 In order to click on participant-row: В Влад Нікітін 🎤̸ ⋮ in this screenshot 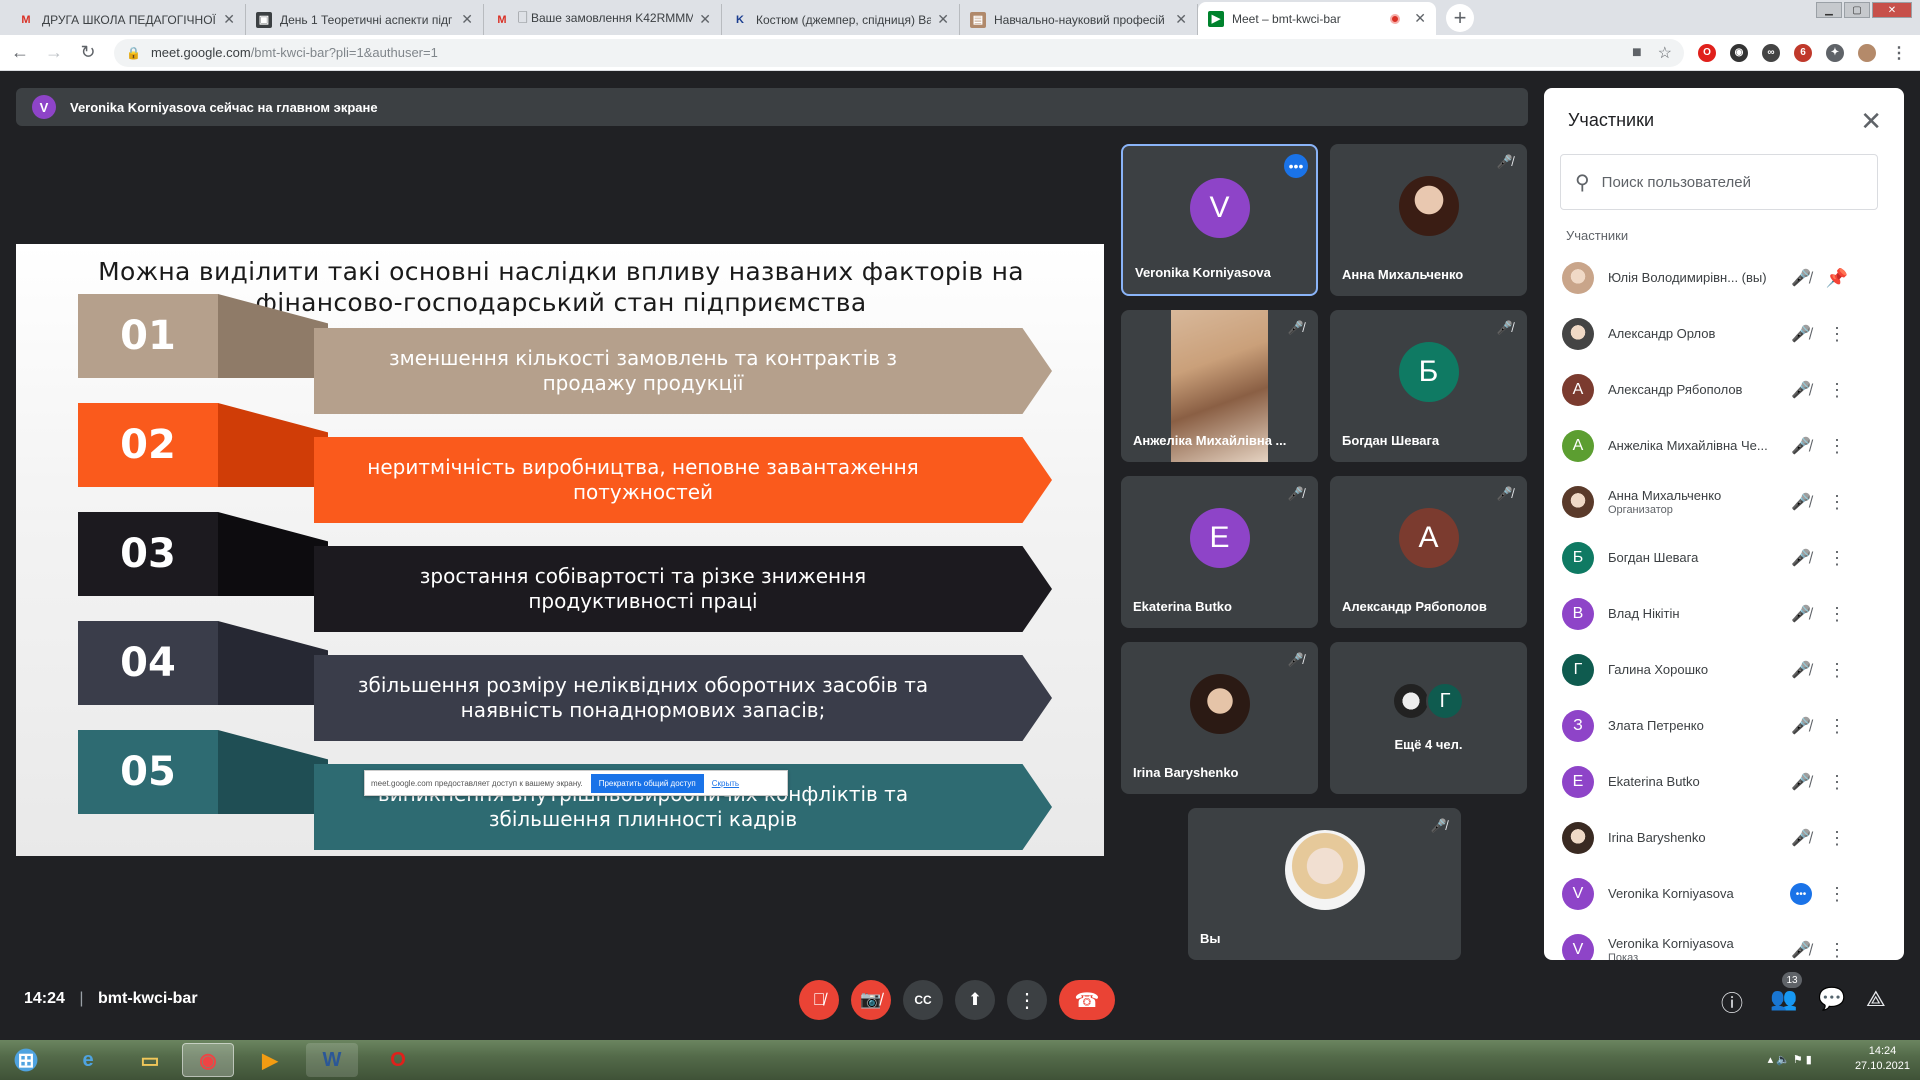, I will do `click(1727, 614)`.